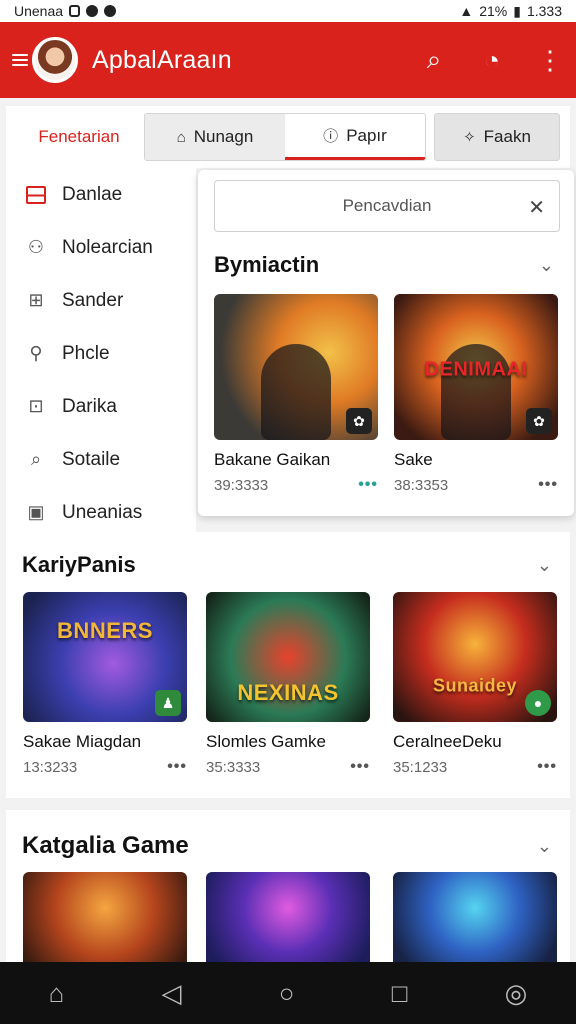 The height and width of the screenshot is (1024, 576). Describe the element at coordinates (288, 657) in the screenshot. I see `game-thumbnail: NEXINAS` at that location.